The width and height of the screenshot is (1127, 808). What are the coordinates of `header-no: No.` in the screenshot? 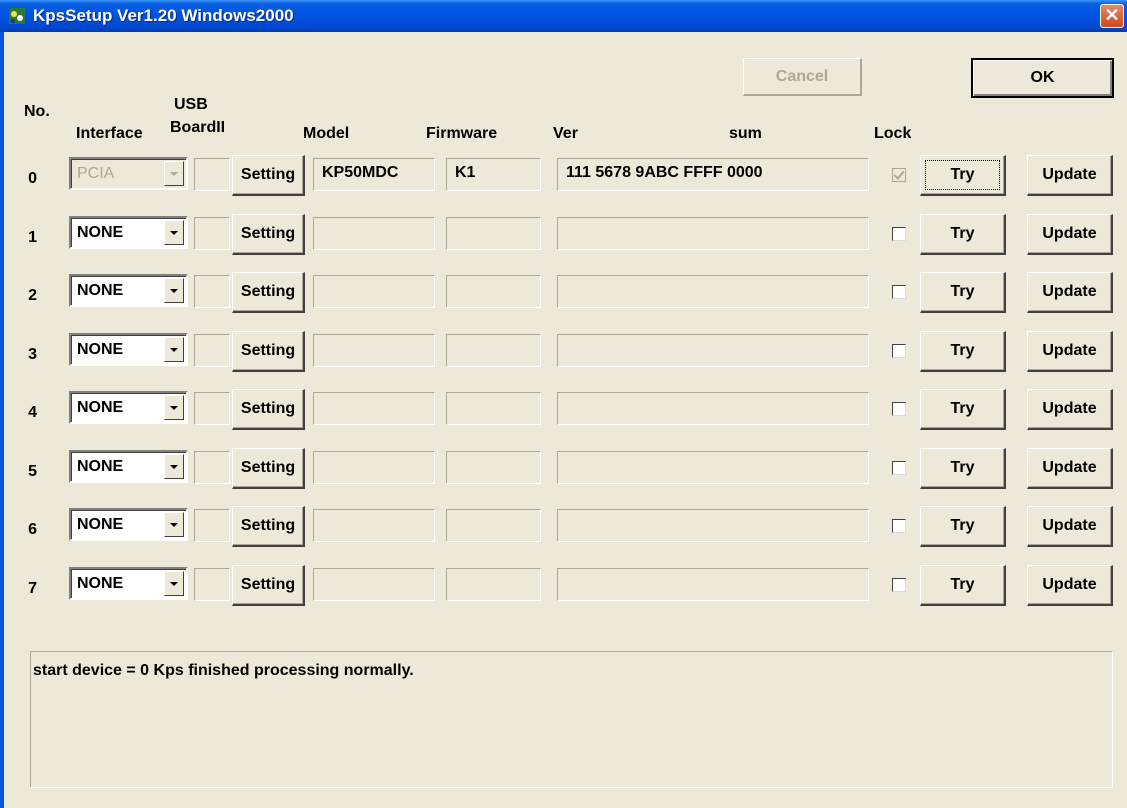 It's located at (37, 111).